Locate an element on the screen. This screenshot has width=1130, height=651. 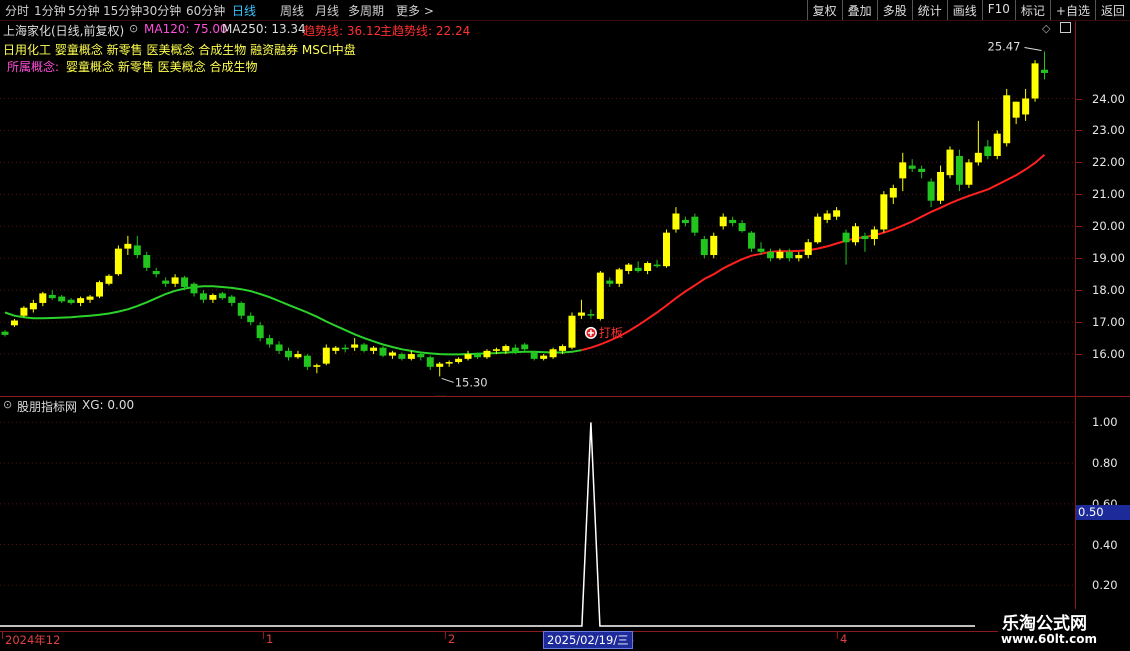
toolbar-right-buttons: 复权 叠加 多股 统计 画线 F10 标记 +自选 返回 is located at coordinates (968, 10).